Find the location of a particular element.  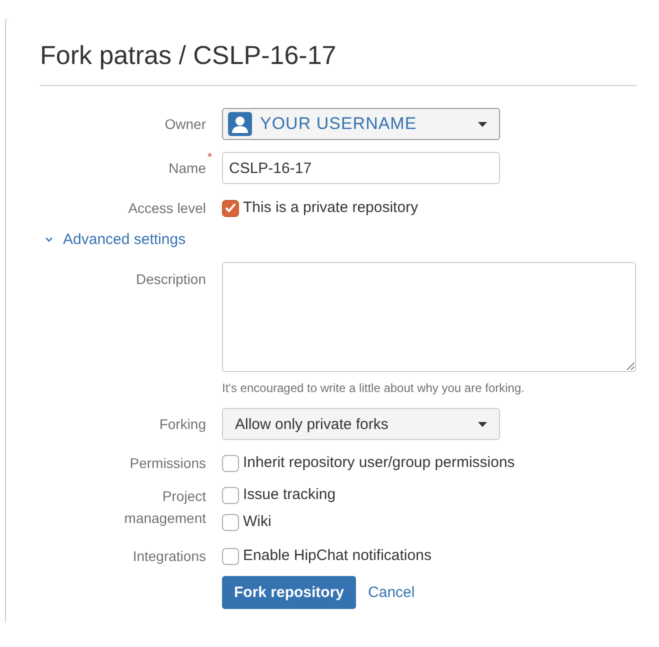

owner-select: YOUR USERNAME is located at coordinates (361, 124).